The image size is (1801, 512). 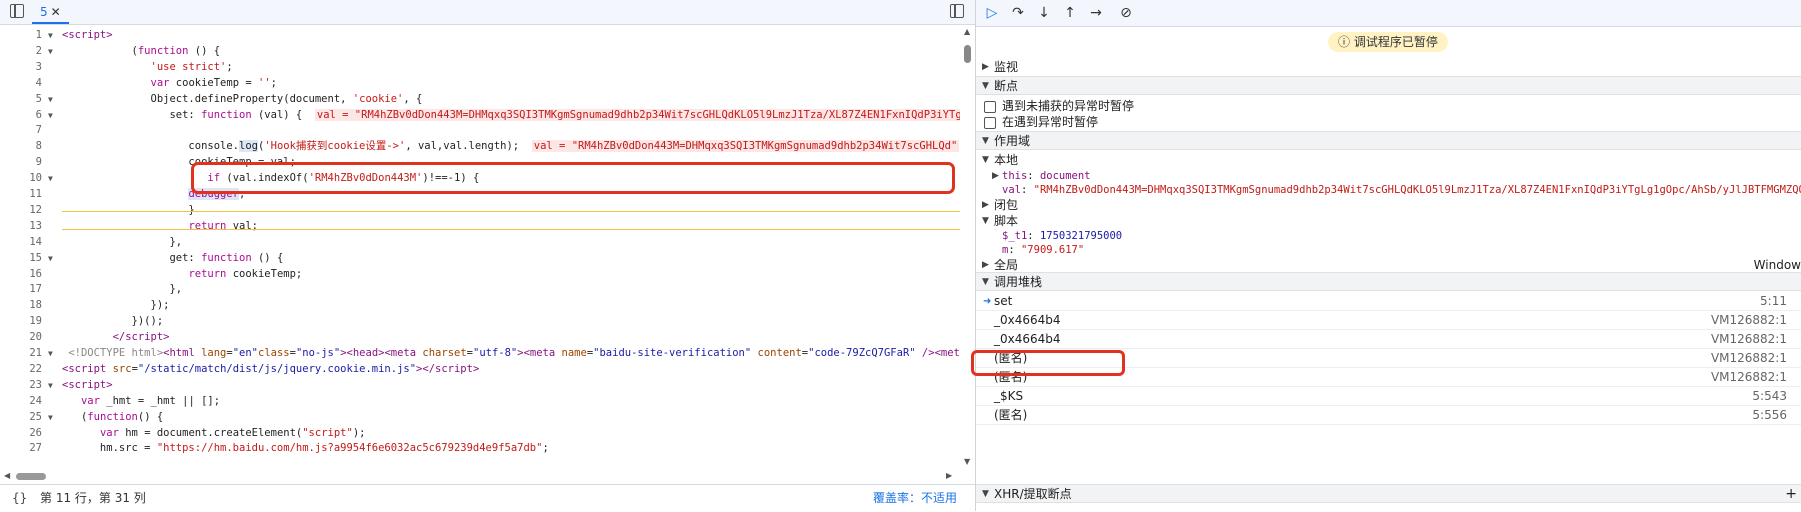 What do you see at coordinates (50, 12) in the screenshot?
I see `file-tab: 5 ✕` at bounding box center [50, 12].